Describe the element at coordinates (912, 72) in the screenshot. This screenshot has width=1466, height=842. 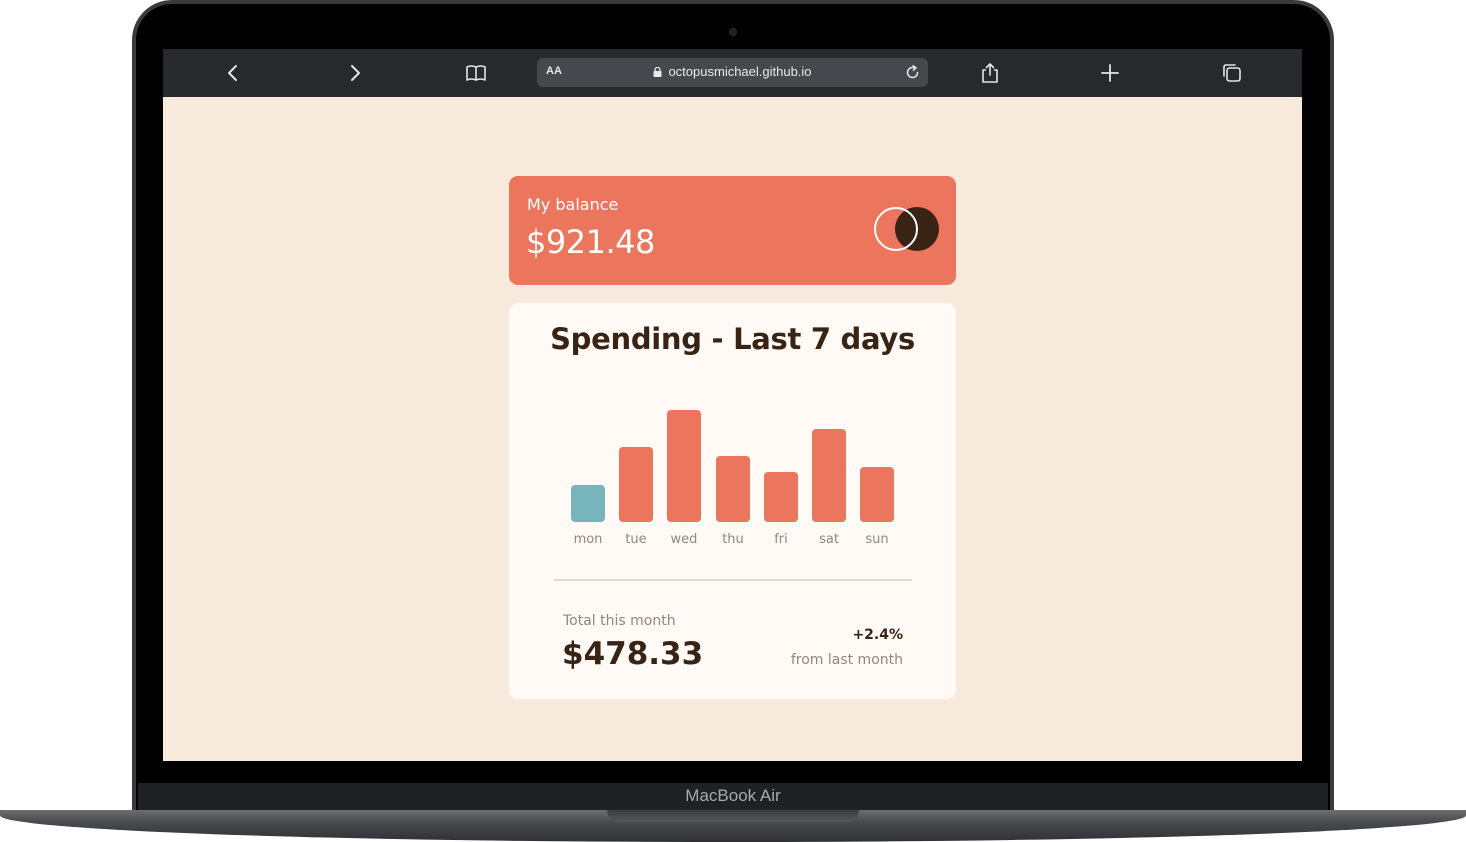
I see `reload-icon` at that location.